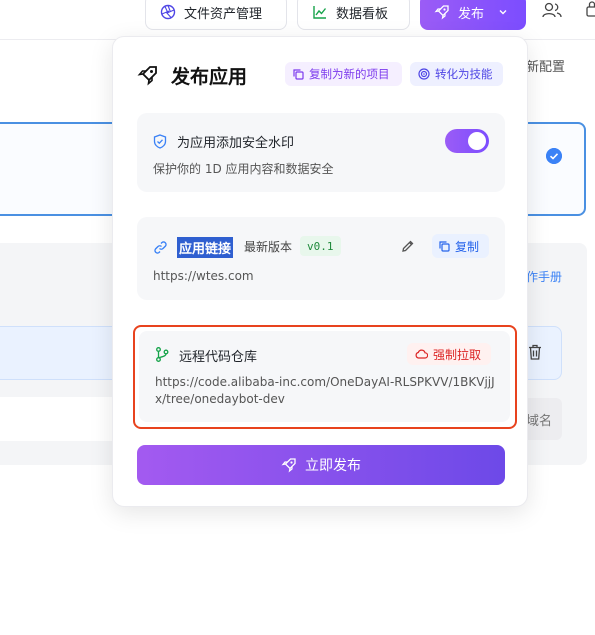  What do you see at coordinates (554, 156) in the screenshot?
I see `check-circle-icon` at bounding box center [554, 156].